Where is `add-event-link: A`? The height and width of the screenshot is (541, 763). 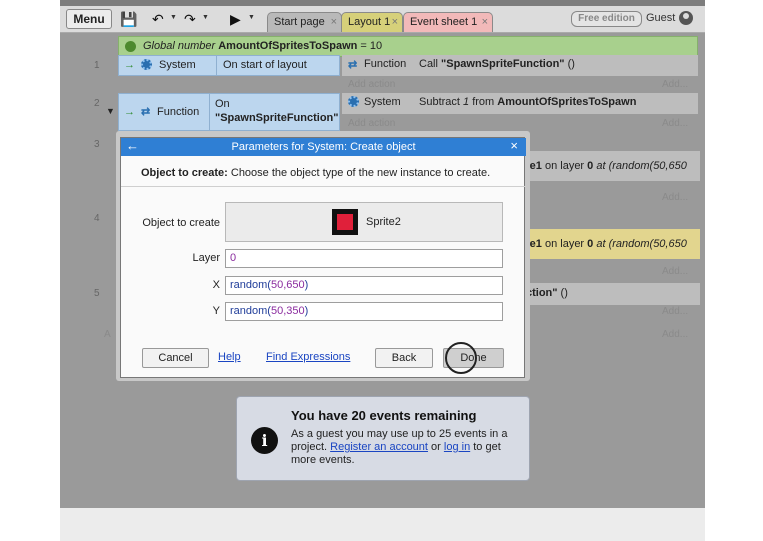
add-event-link: A is located at coordinates (107, 334).